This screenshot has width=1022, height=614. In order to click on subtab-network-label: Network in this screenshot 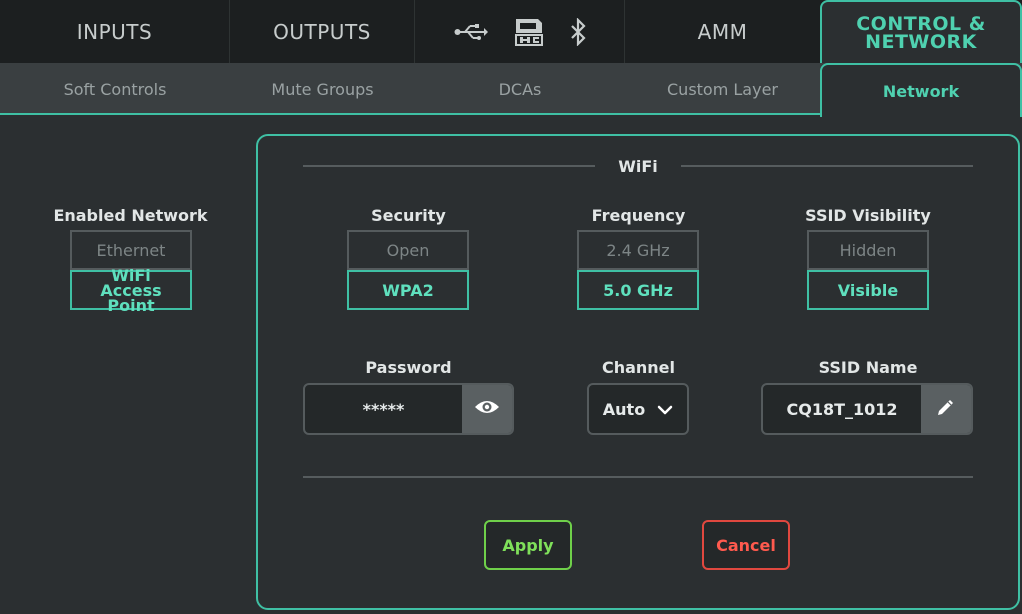, I will do `click(921, 91)`.